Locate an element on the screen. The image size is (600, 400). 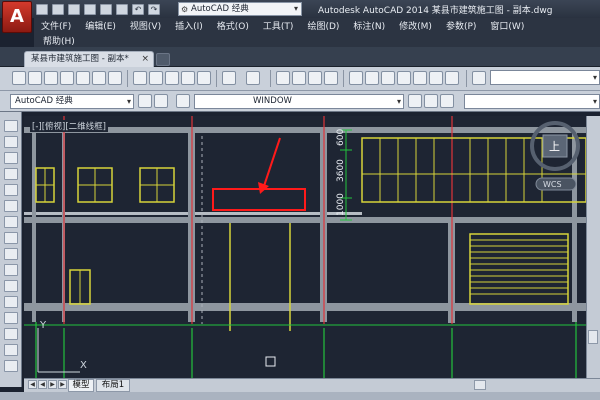
layer-combo: WINDOW ▾ is located at coordinates (299, 101).